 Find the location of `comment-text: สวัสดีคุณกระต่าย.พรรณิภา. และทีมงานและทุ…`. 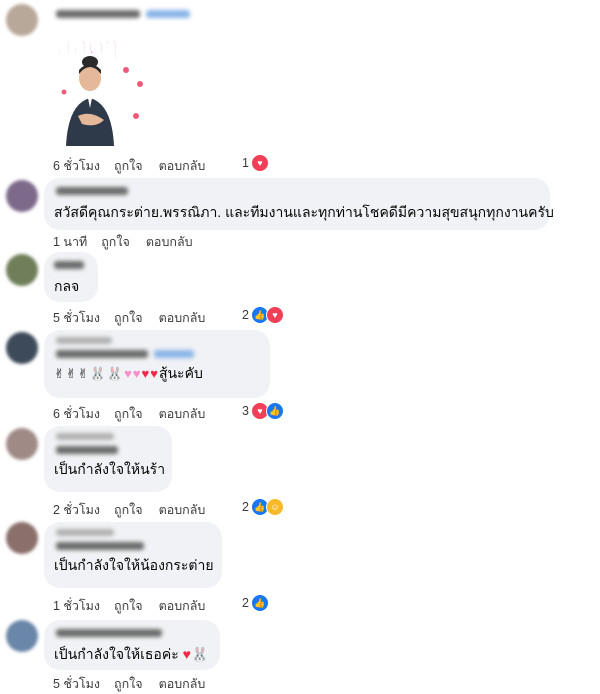

comment-text: สวัสดีคุณกระต่าย.พรรณิภา. และทีมงานและทุ… is located at coordinates (304, 212).